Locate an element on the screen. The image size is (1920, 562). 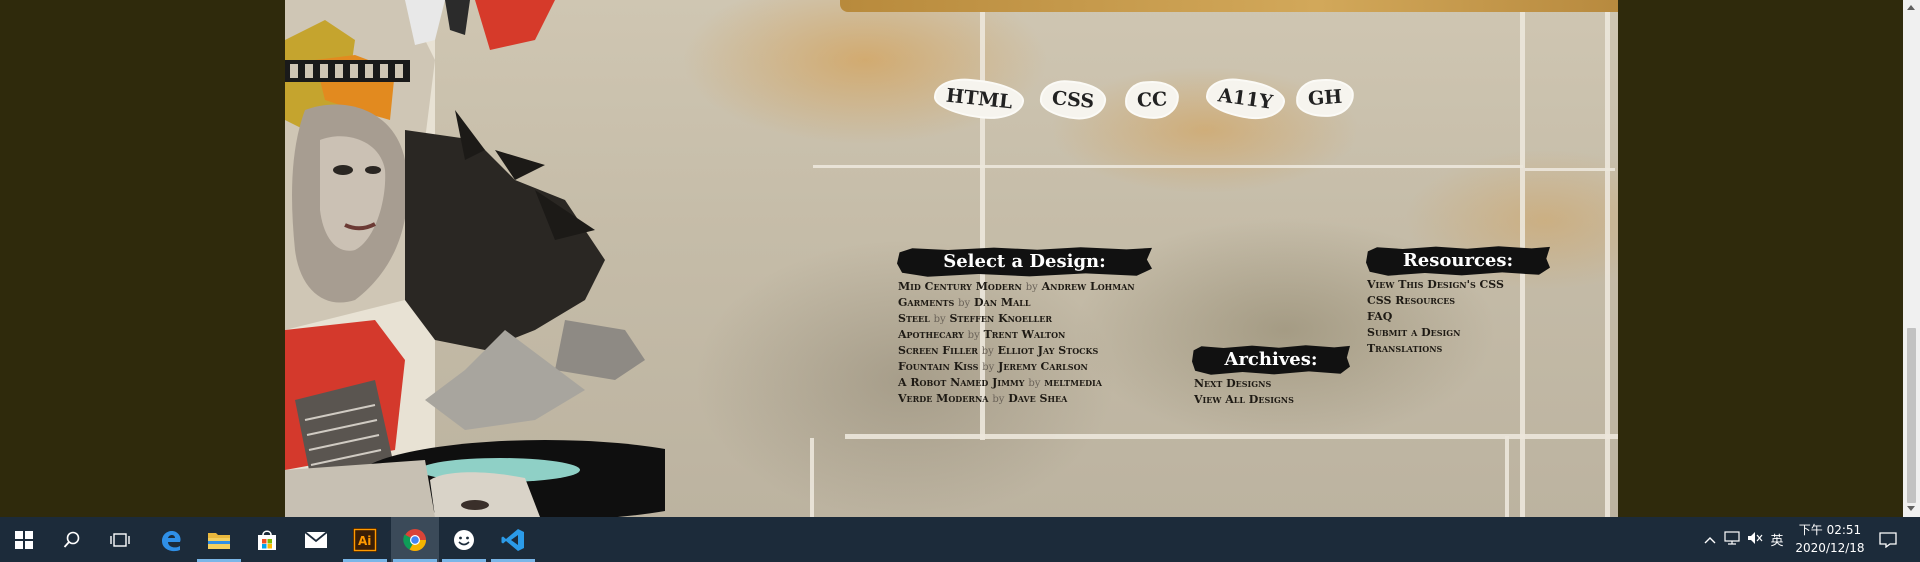
clock-time: 下午 02:51 is located at coordinates (1830, 530).